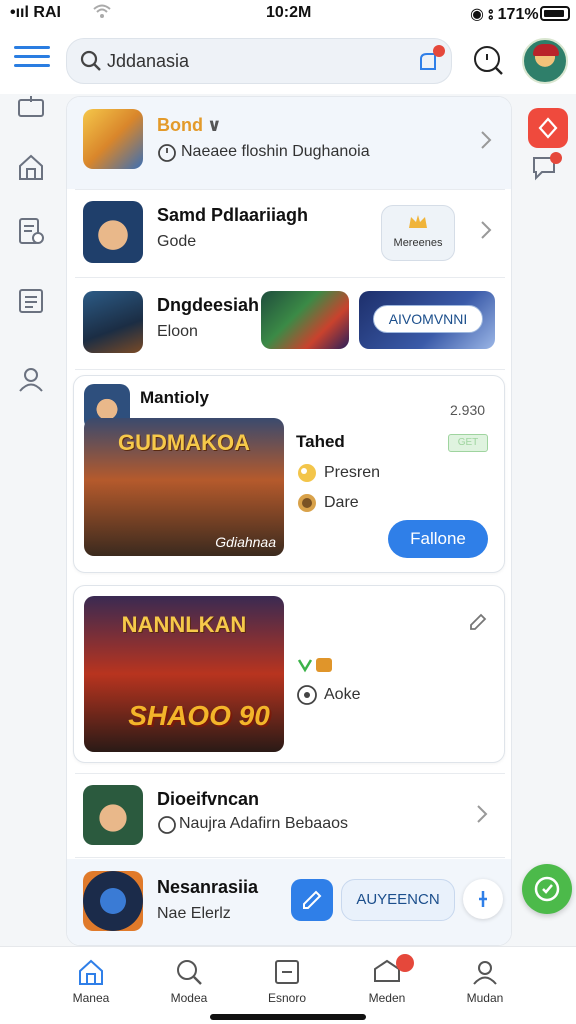  I want to click on notes-icon, so click(31, 231).